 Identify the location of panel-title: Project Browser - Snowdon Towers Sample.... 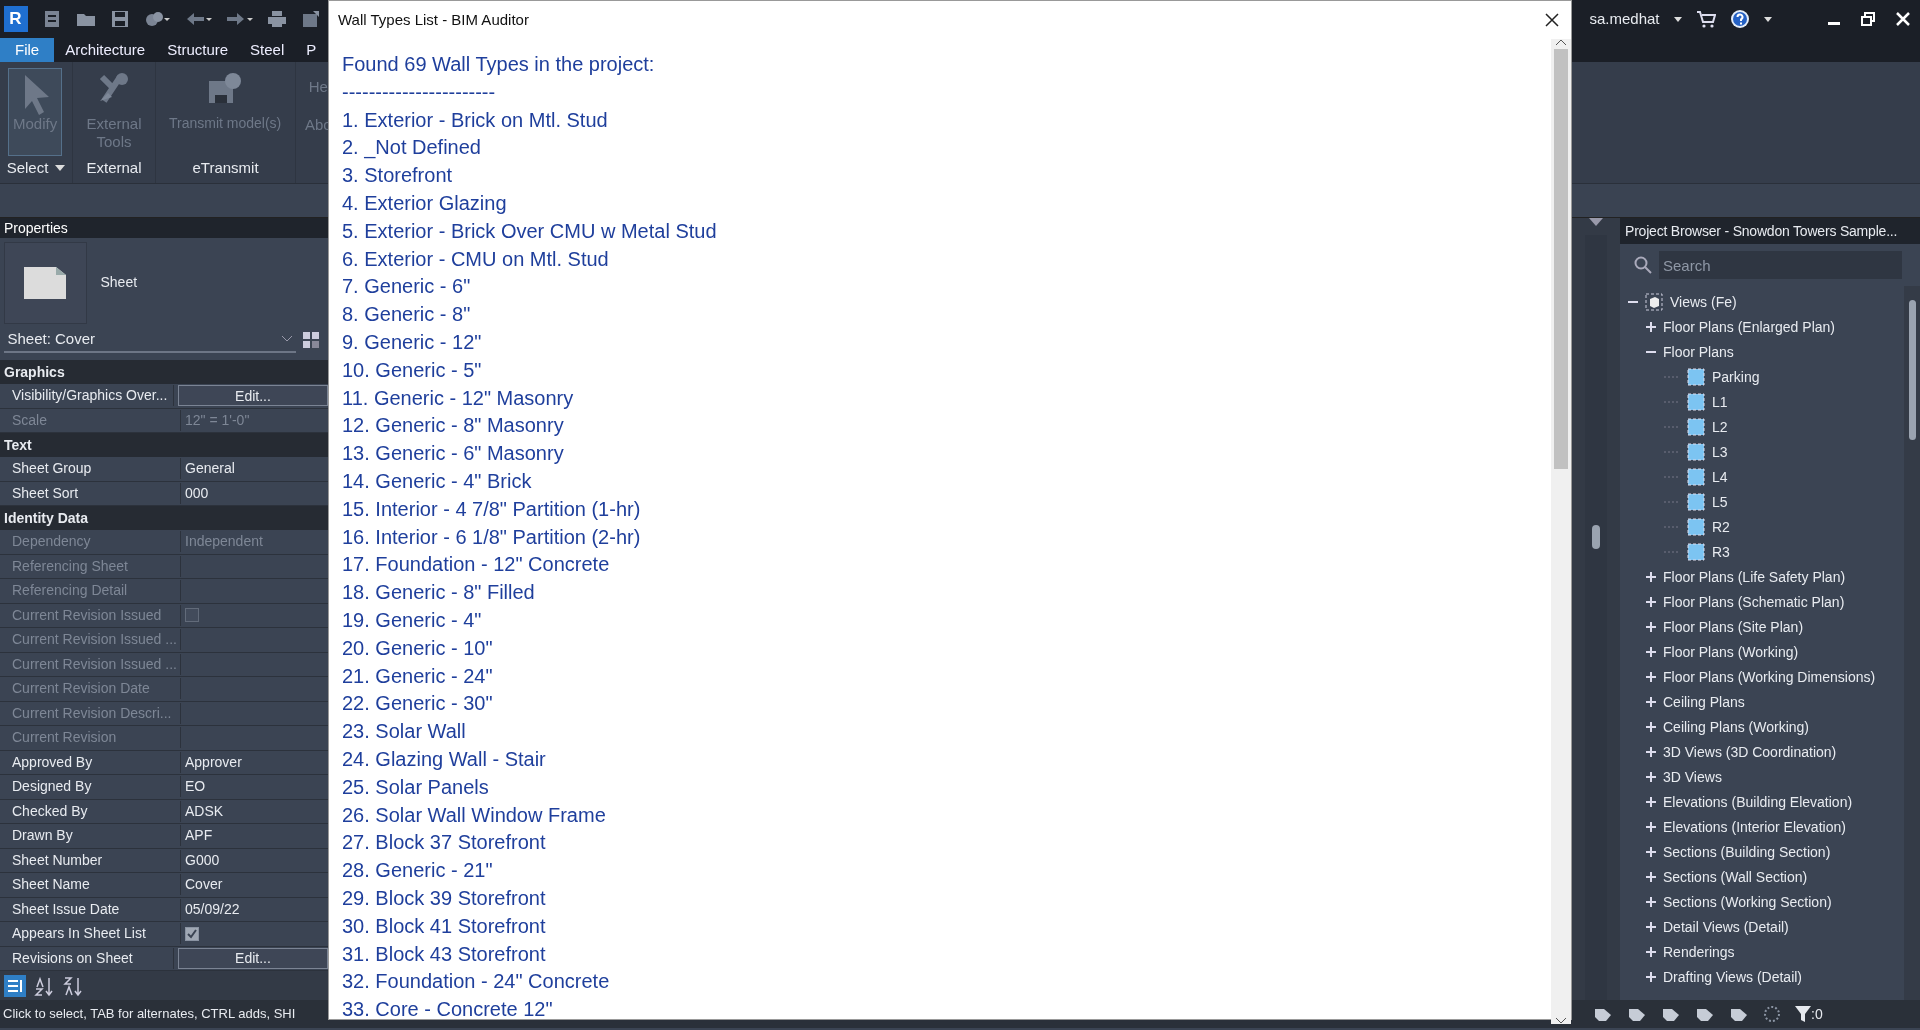
(1770, 231).